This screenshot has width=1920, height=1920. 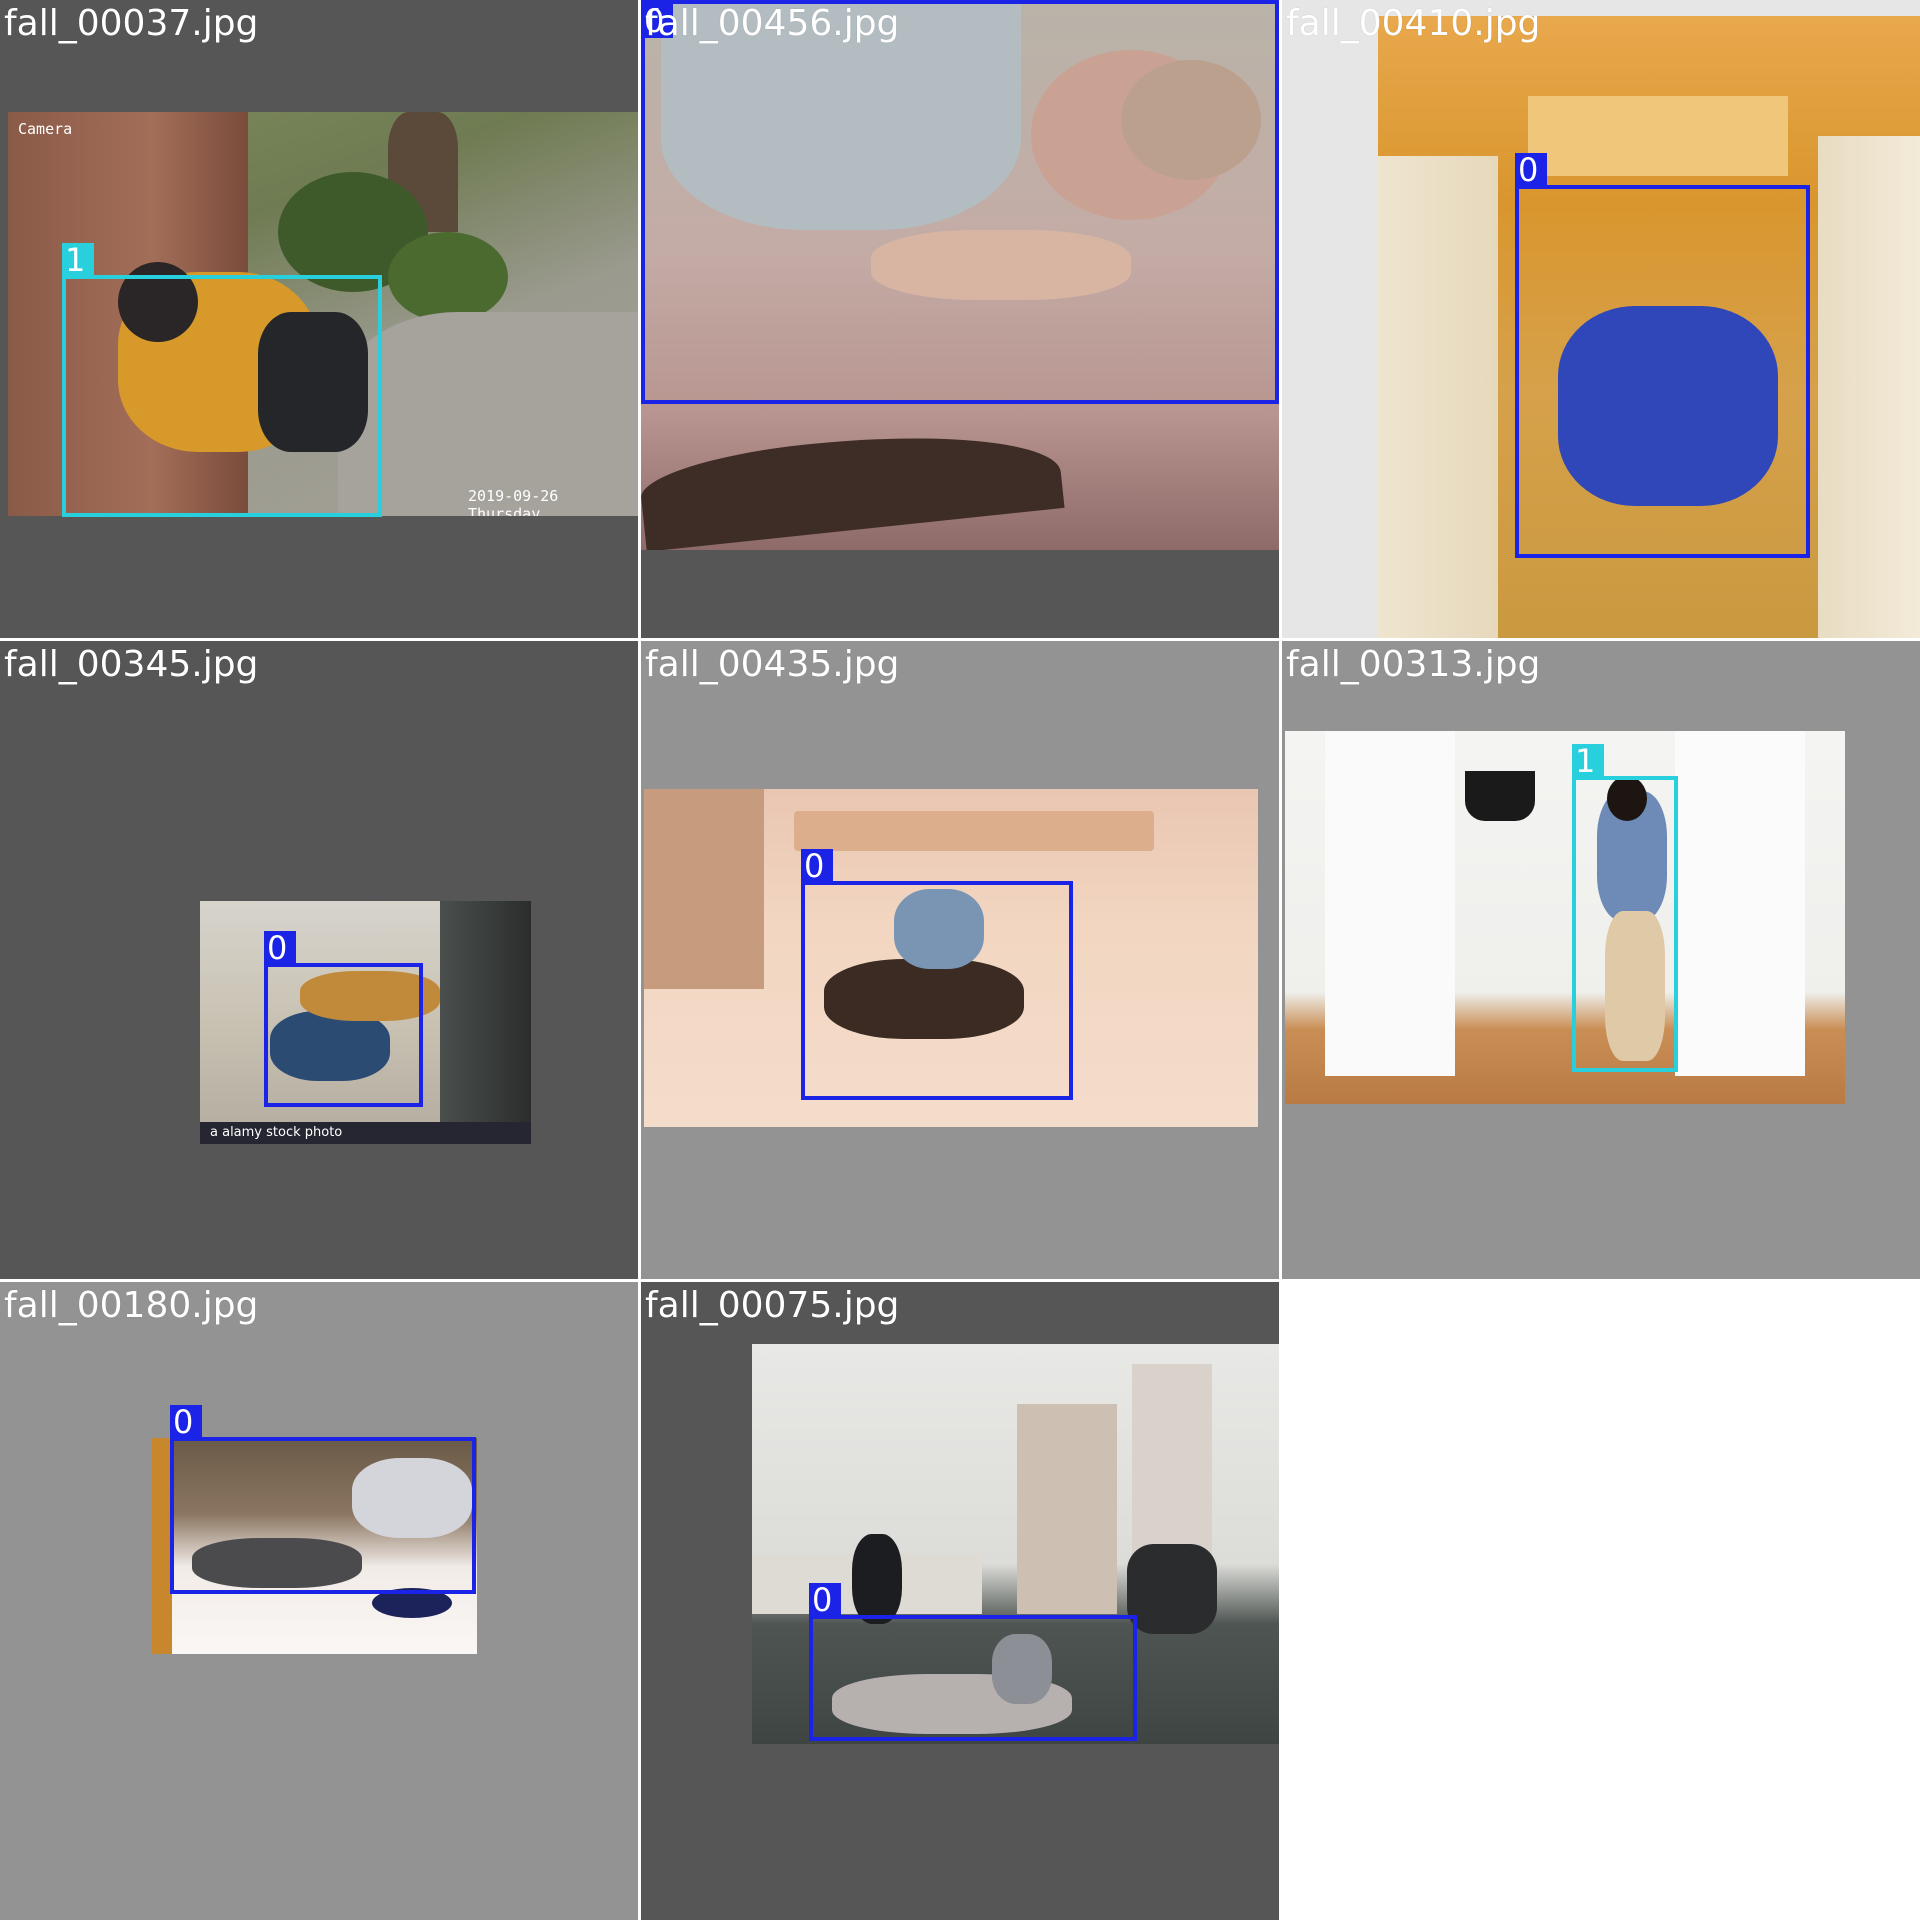 I want to click on tile-fall-00410: 0 fall_00410.jpg, so click(x=1601, y=319).